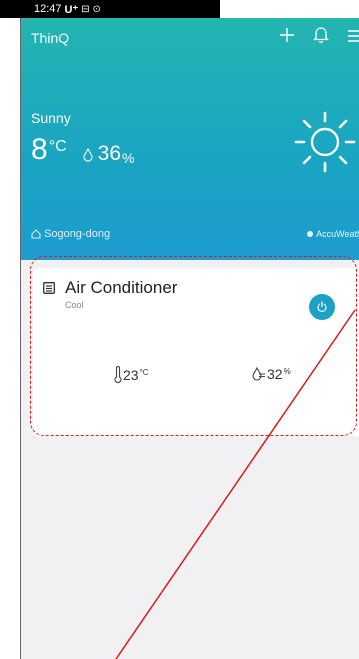 The height and width of the screenshot is (659, 359). Describe the element at coordinates (49, 288) in the screenshot. I see `air-conditioner-icon` at that location.